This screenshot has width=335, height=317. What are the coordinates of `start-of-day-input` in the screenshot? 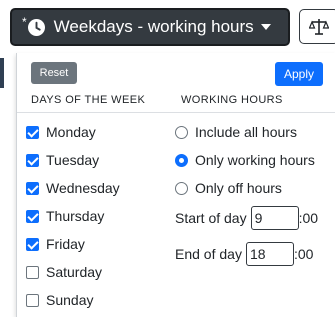 It's located at (274, 218).